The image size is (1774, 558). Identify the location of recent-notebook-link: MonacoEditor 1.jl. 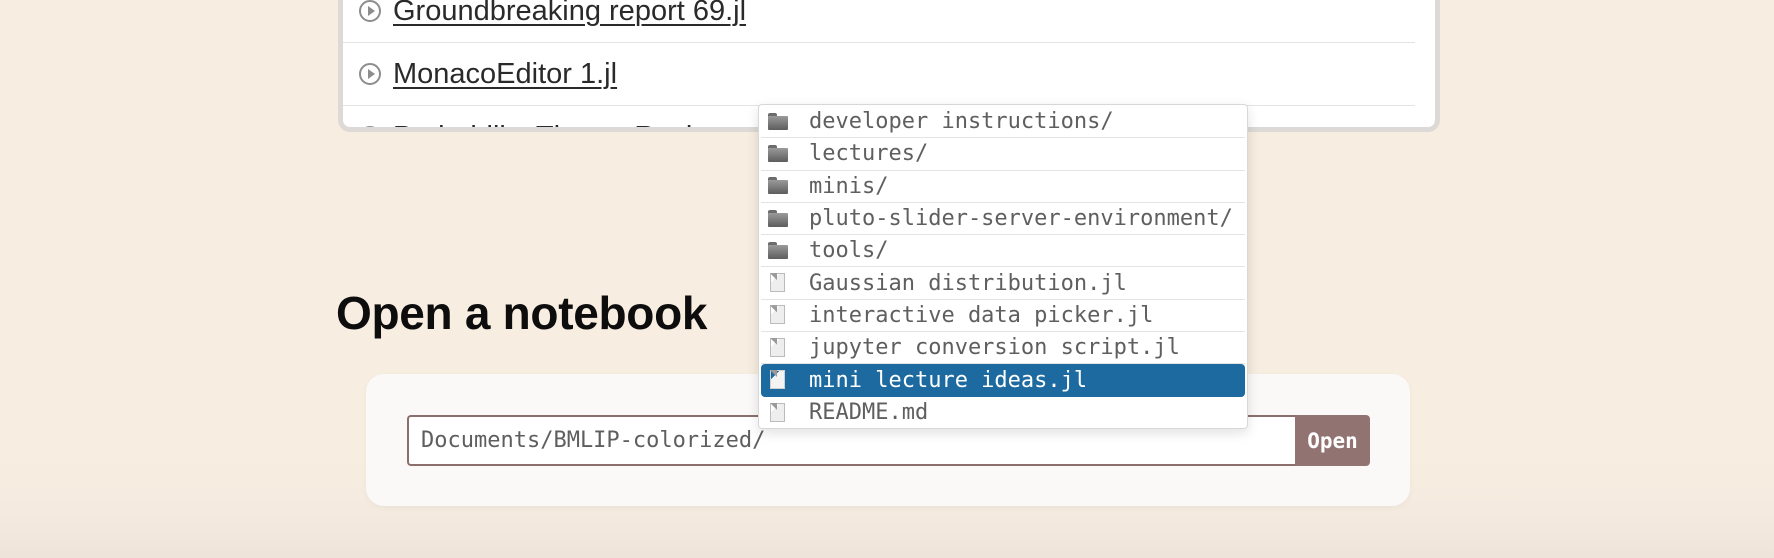
(505, 74).